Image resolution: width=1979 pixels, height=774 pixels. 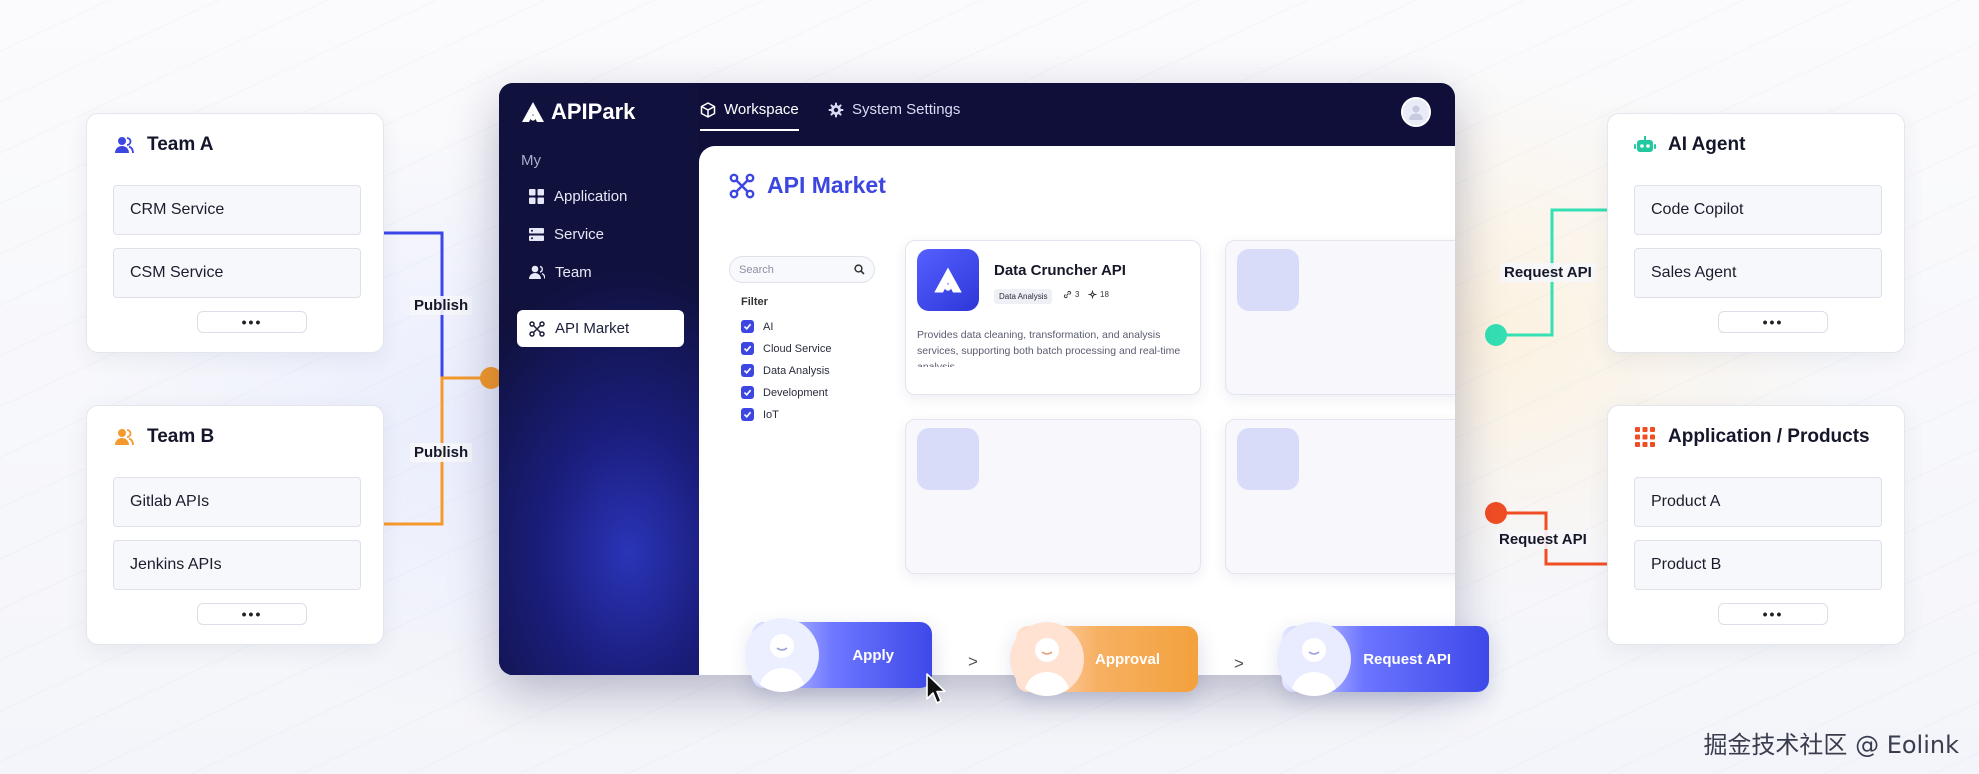 What do you see at coordinates (531, 160) in the screenshot?
I see `nav-section-my: My` at bounding box center [531, 160].